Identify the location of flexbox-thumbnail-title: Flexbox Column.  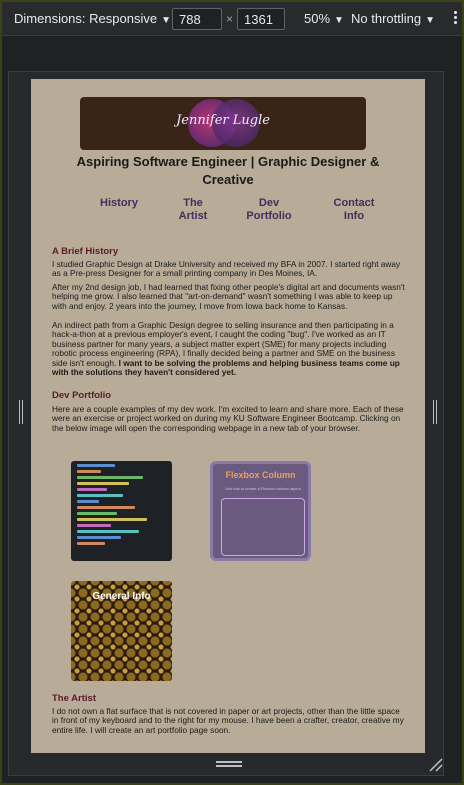
(260, 475).